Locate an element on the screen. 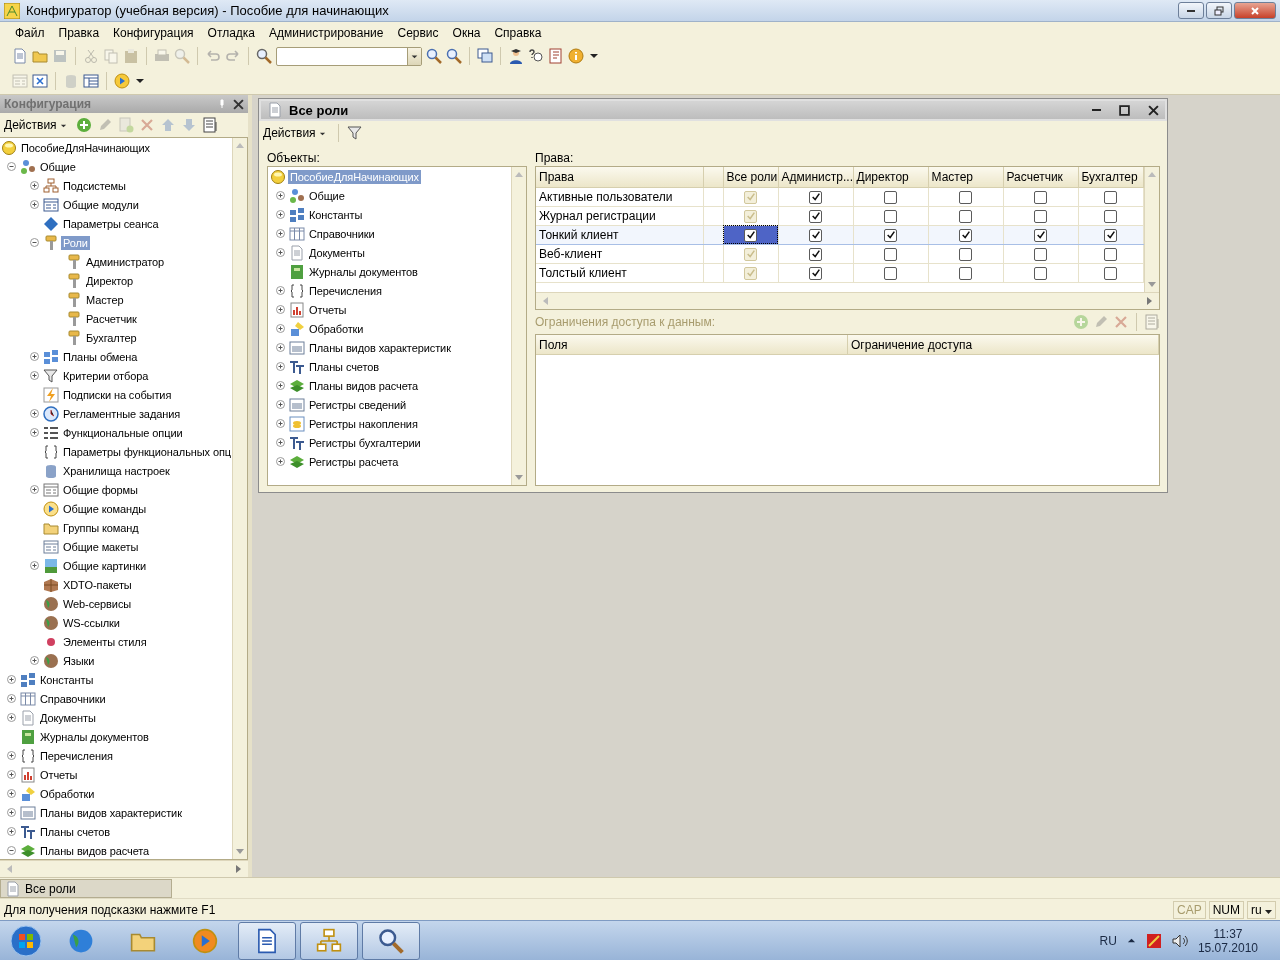 Image resolution: width=1280 pixels, height=960 pixels. column-header: Расчетчик is located at coordinates (1040, 177).